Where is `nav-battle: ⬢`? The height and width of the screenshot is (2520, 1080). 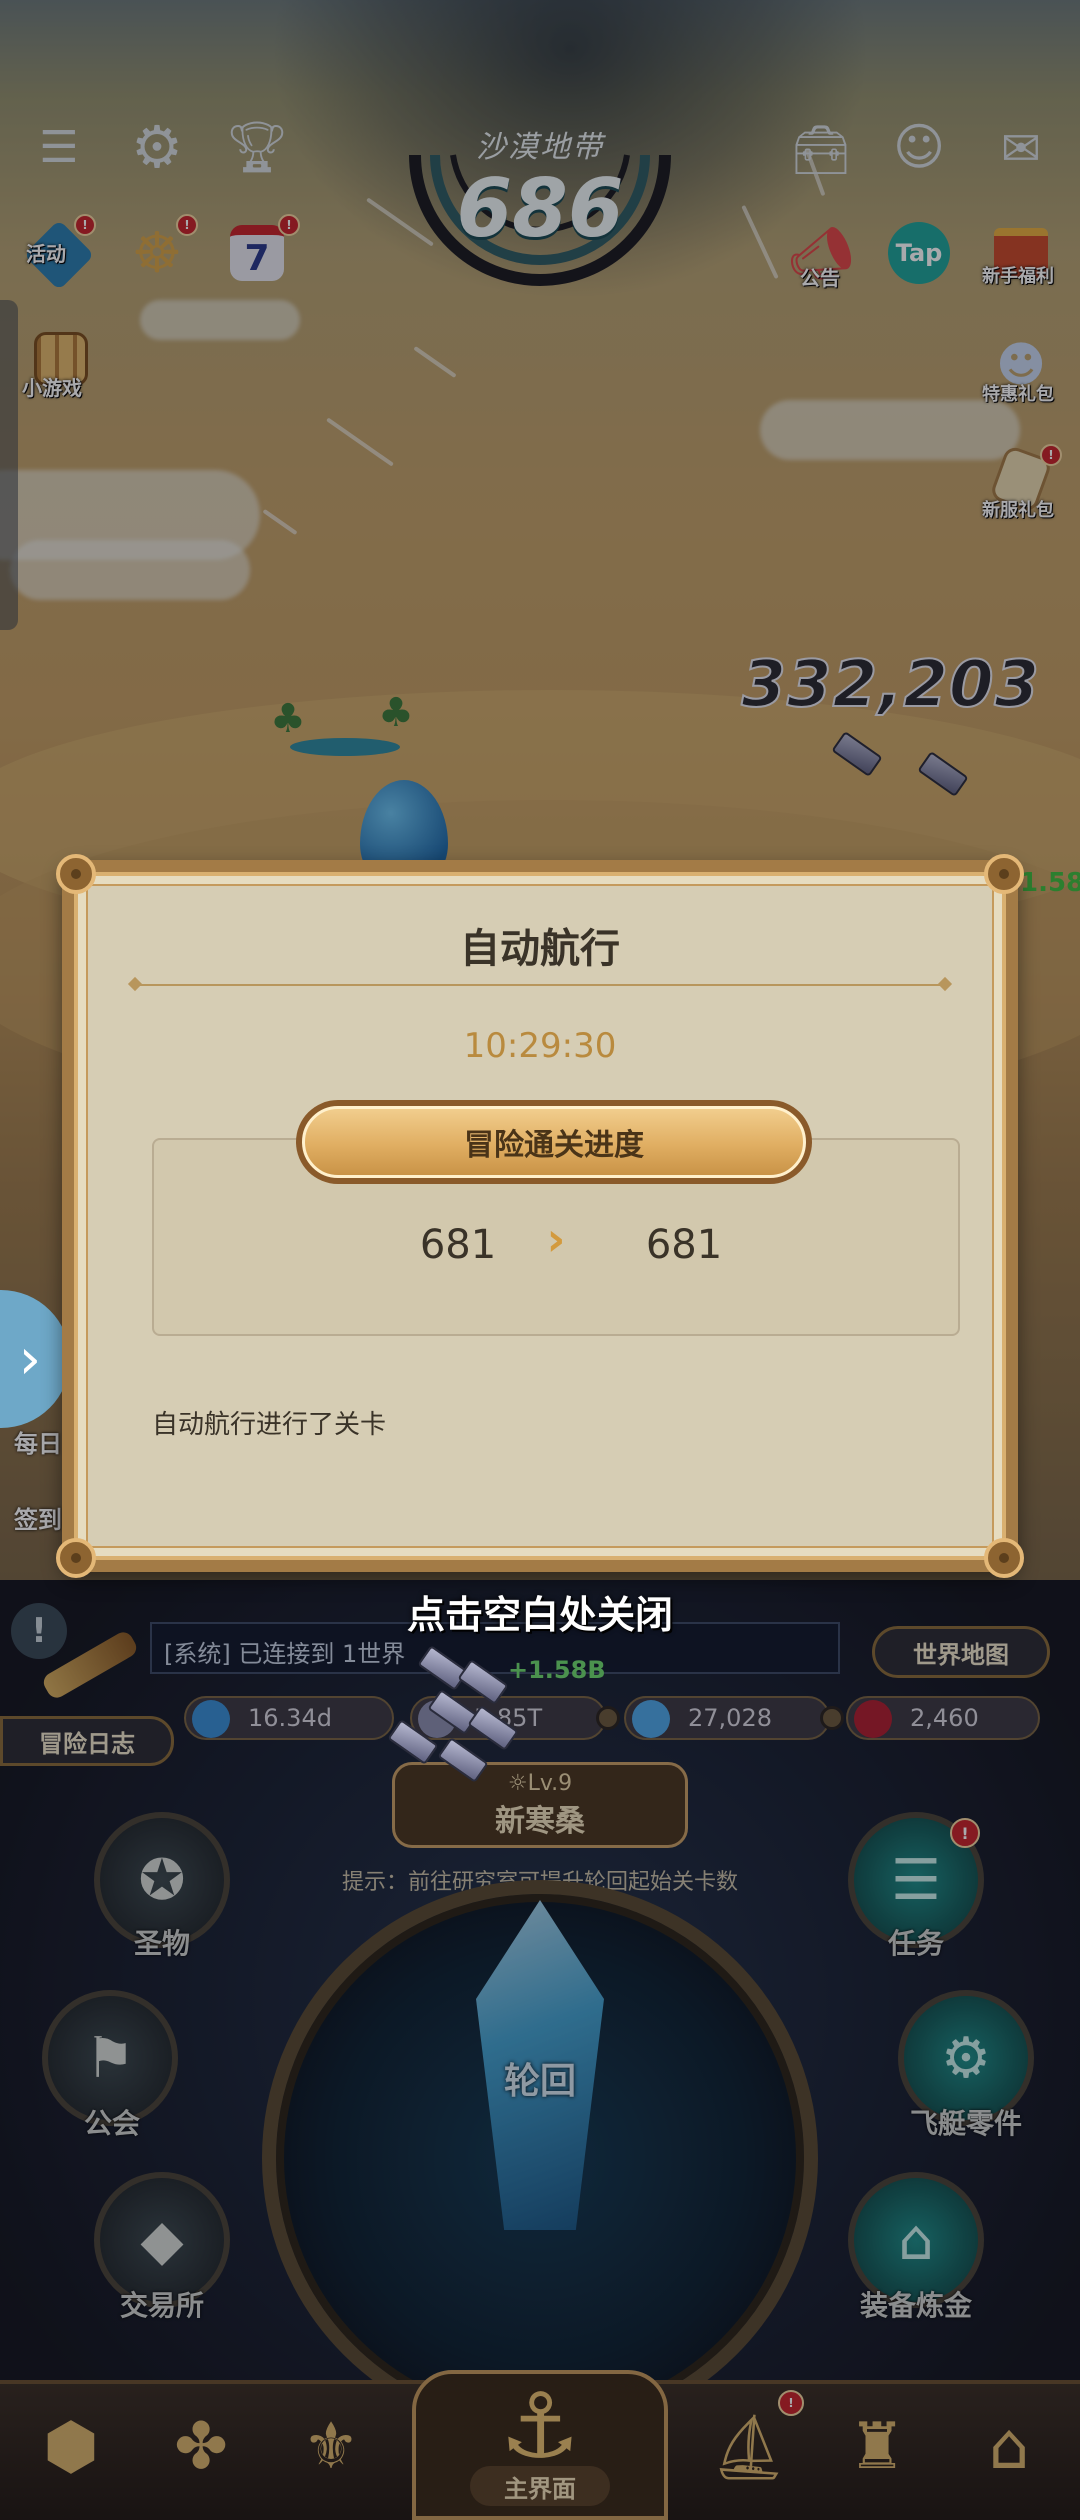
nav-battle: ⬢ is located at coordinates (71, 2447).